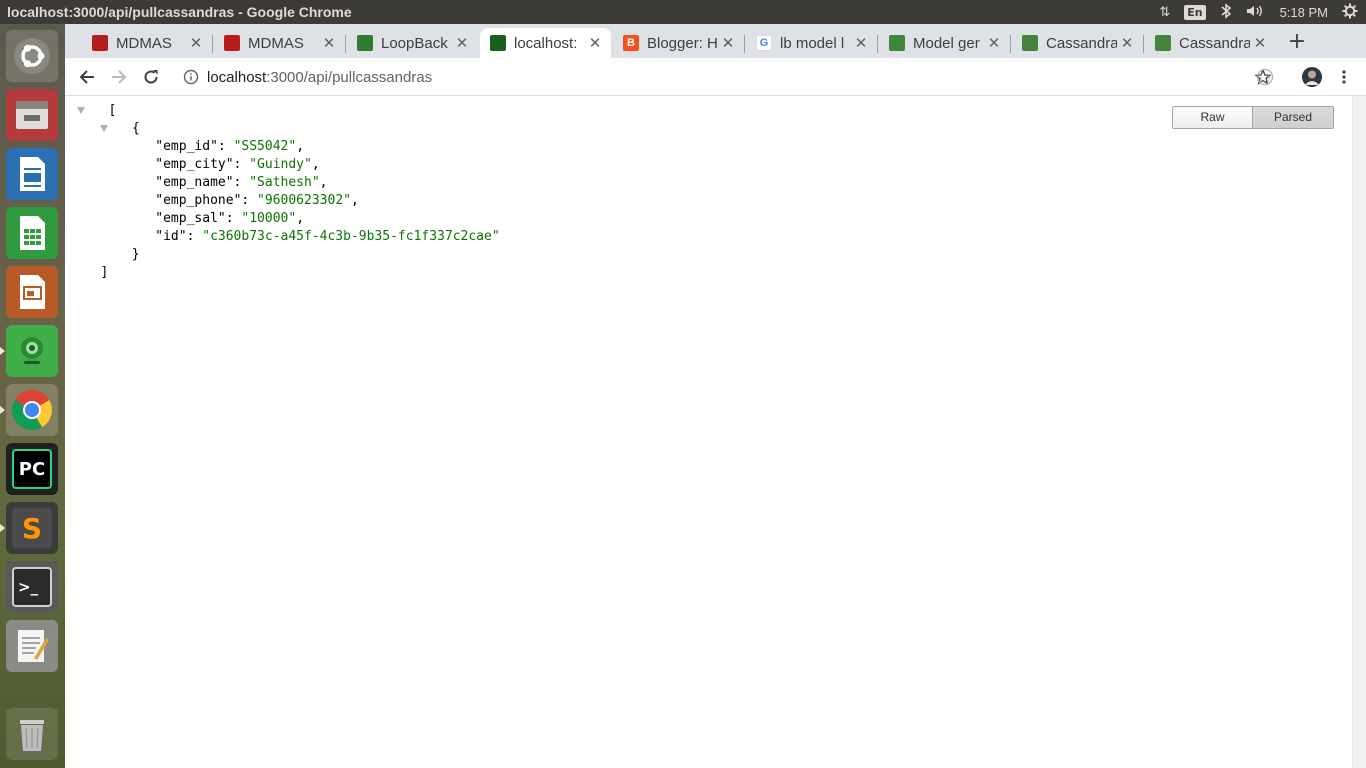 This screenshot has width=1366, height=768. Describe the element at coordinates (32, 351) in the screenshot. I see `webcam-app-icon` at that location.